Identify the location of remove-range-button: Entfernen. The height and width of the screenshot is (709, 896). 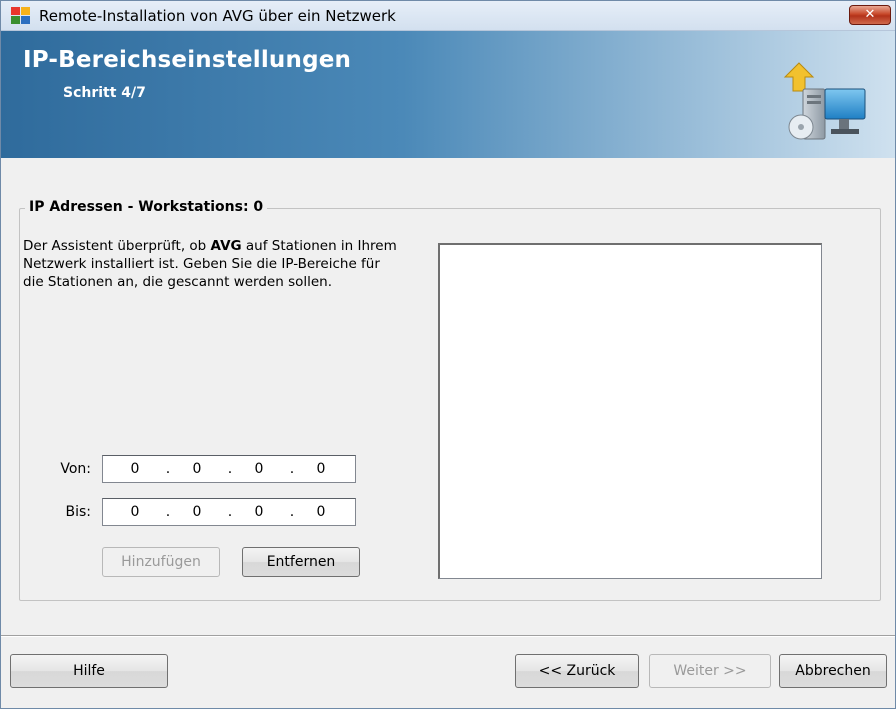
(301, 562).